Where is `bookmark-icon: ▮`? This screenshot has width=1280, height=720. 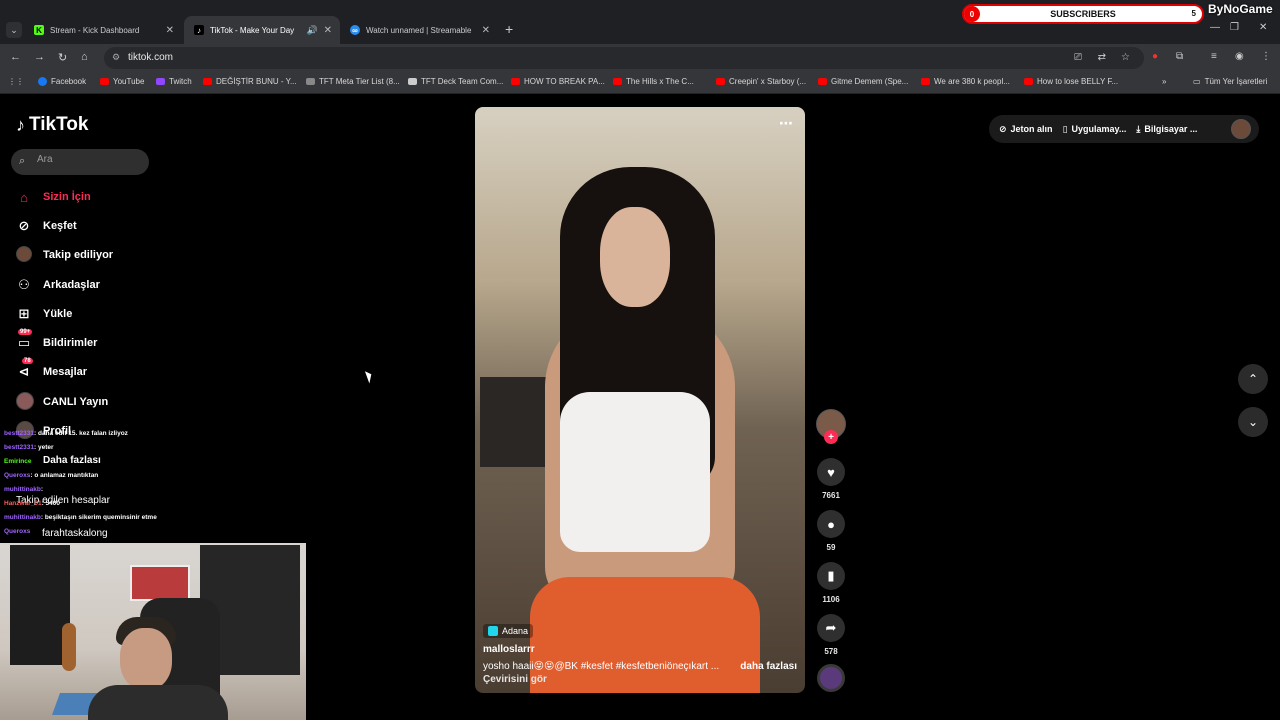 bookmark-icon: ▮ is located at coordinates (831, 576).